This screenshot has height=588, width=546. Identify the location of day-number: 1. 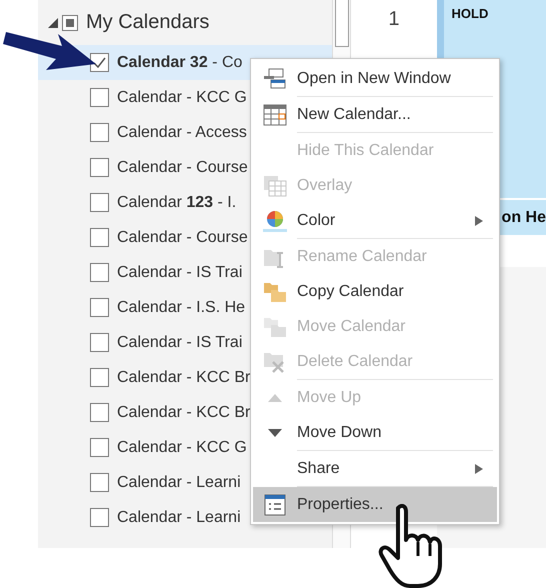
(394, 19).